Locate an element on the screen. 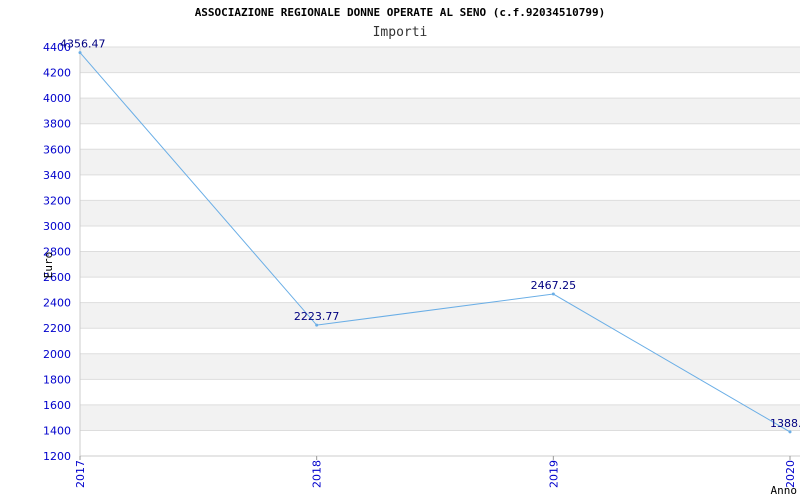  y-tick-label: 3400 is located at coordinates (57, 175).